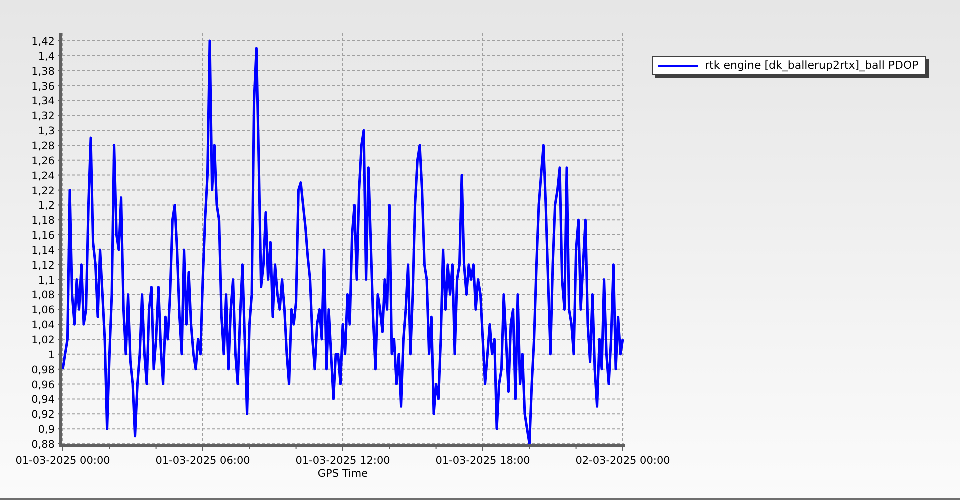 This screenshot has width=960, height=500. I want to click on axis-tick-label: 1,12, so click(43, 266).